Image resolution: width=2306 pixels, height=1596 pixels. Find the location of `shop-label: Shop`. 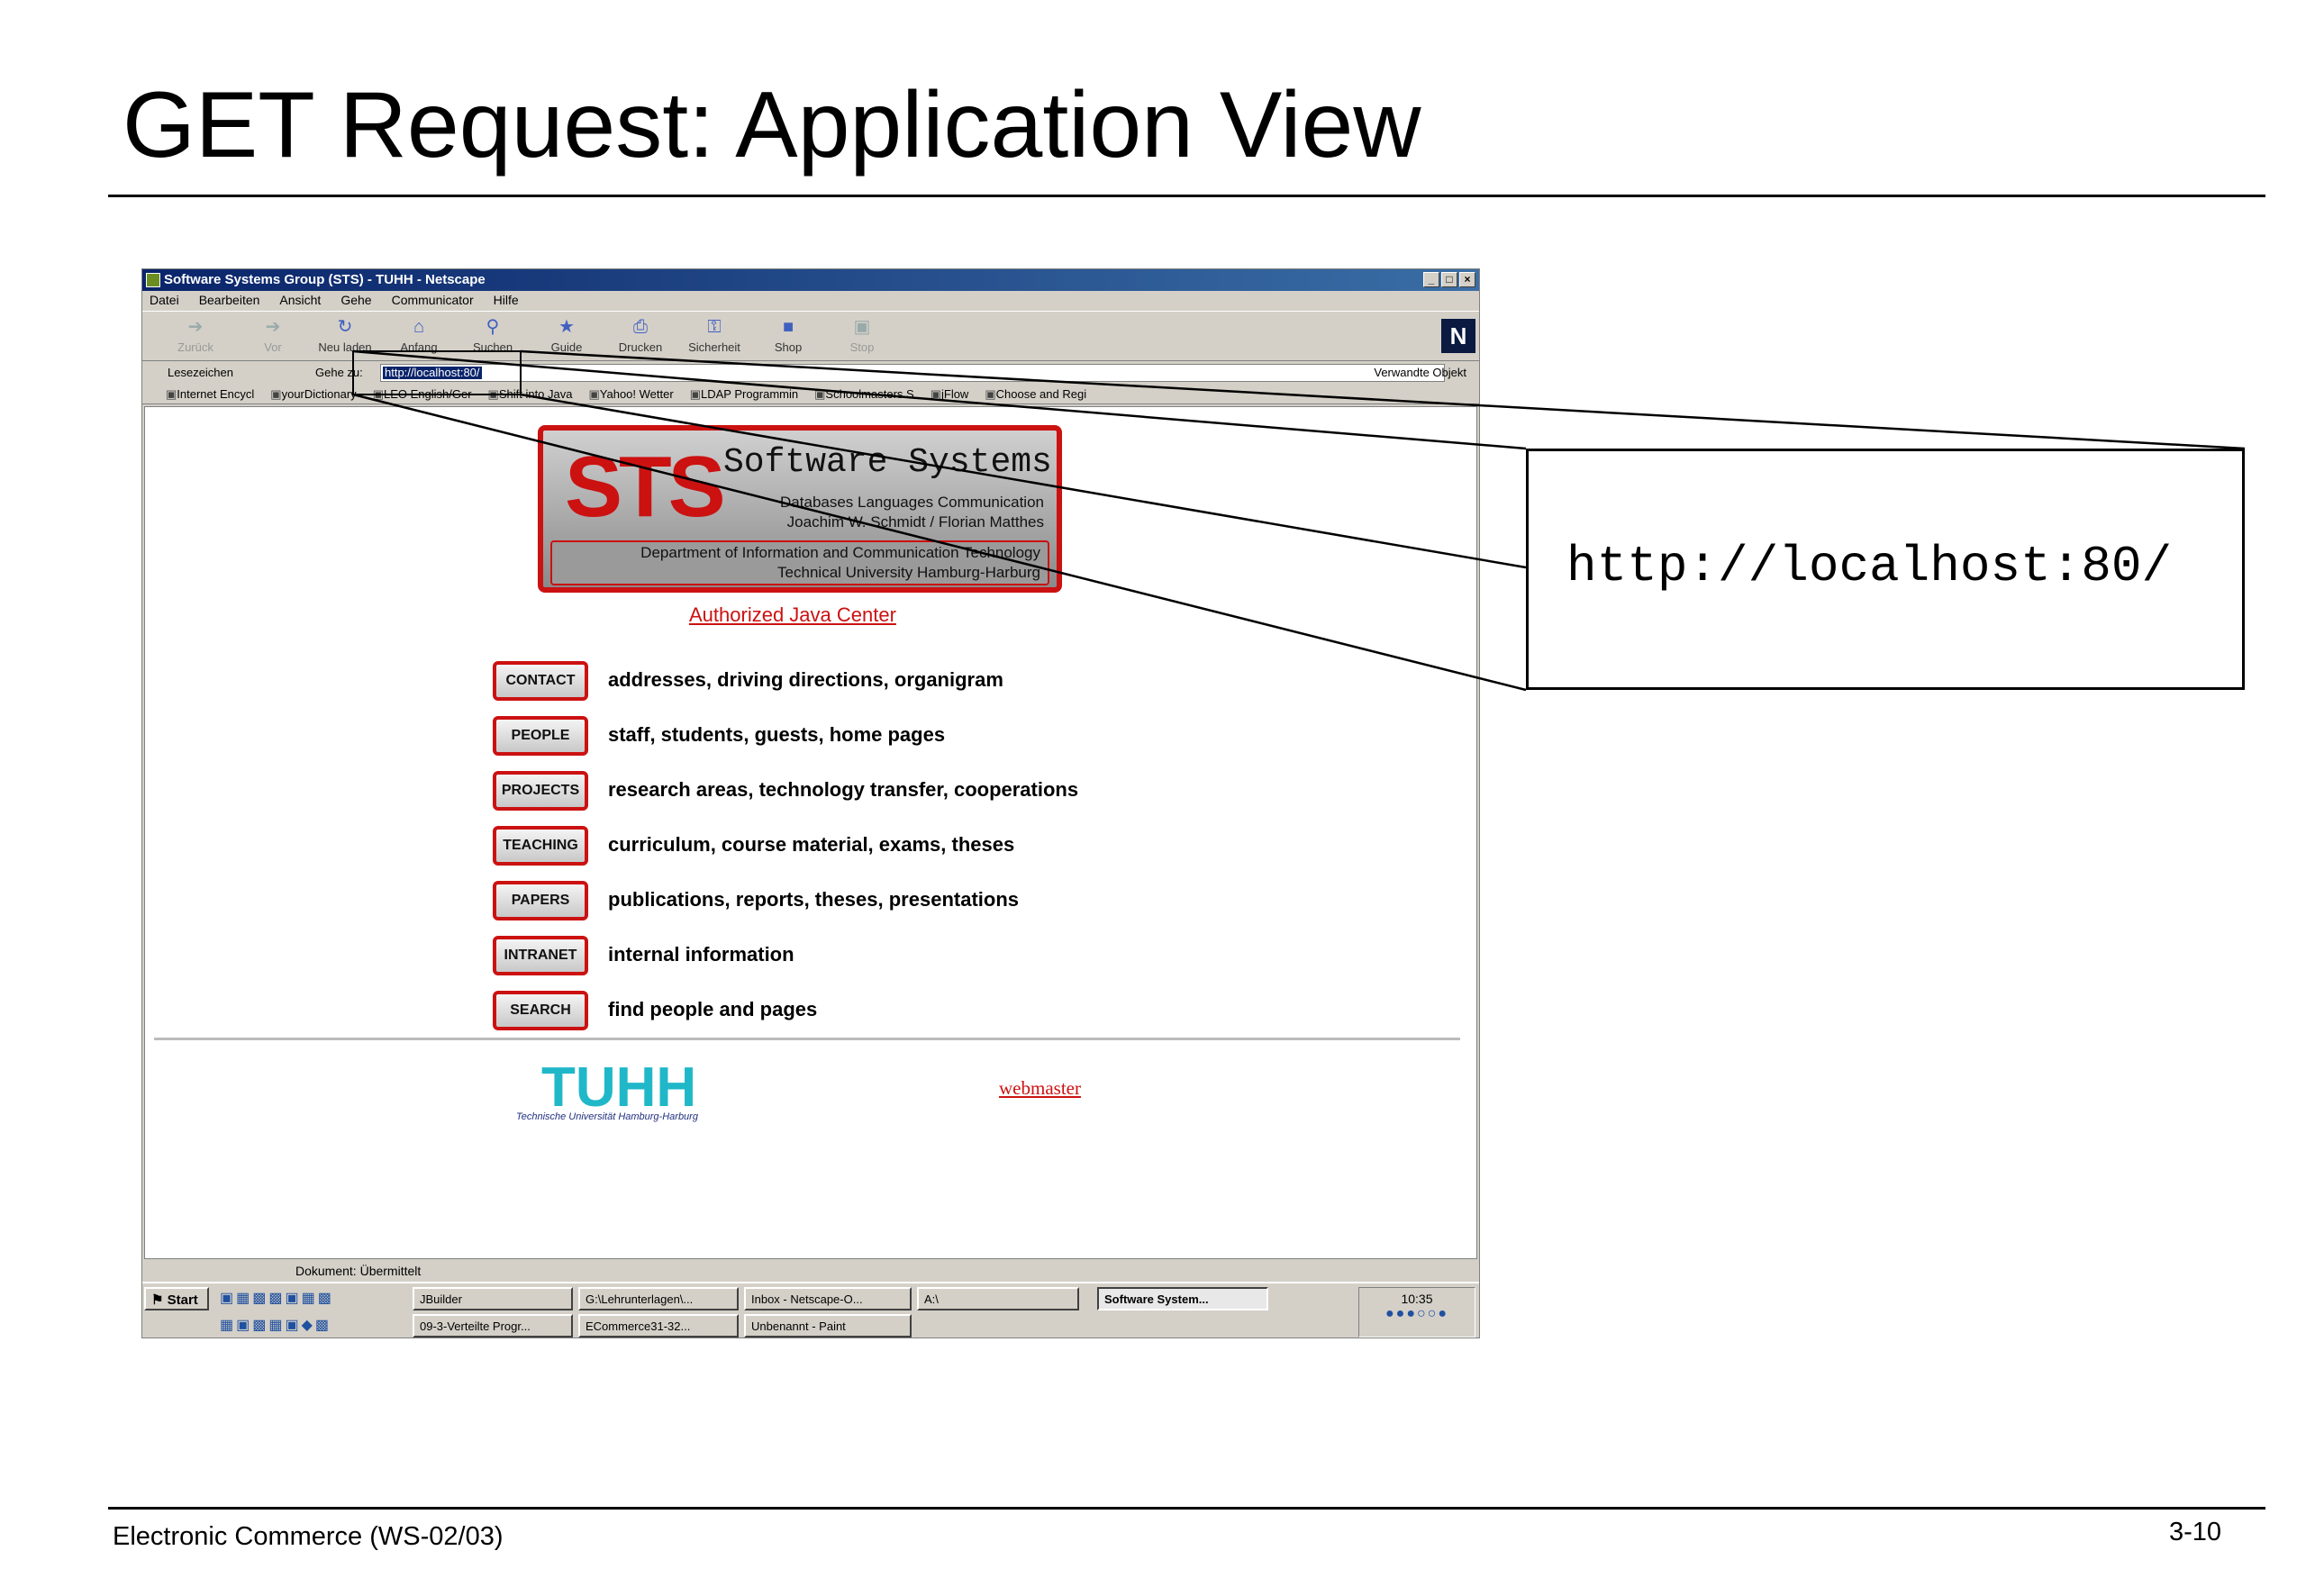

shop-label: Shop is located at coordinates (788, 347).